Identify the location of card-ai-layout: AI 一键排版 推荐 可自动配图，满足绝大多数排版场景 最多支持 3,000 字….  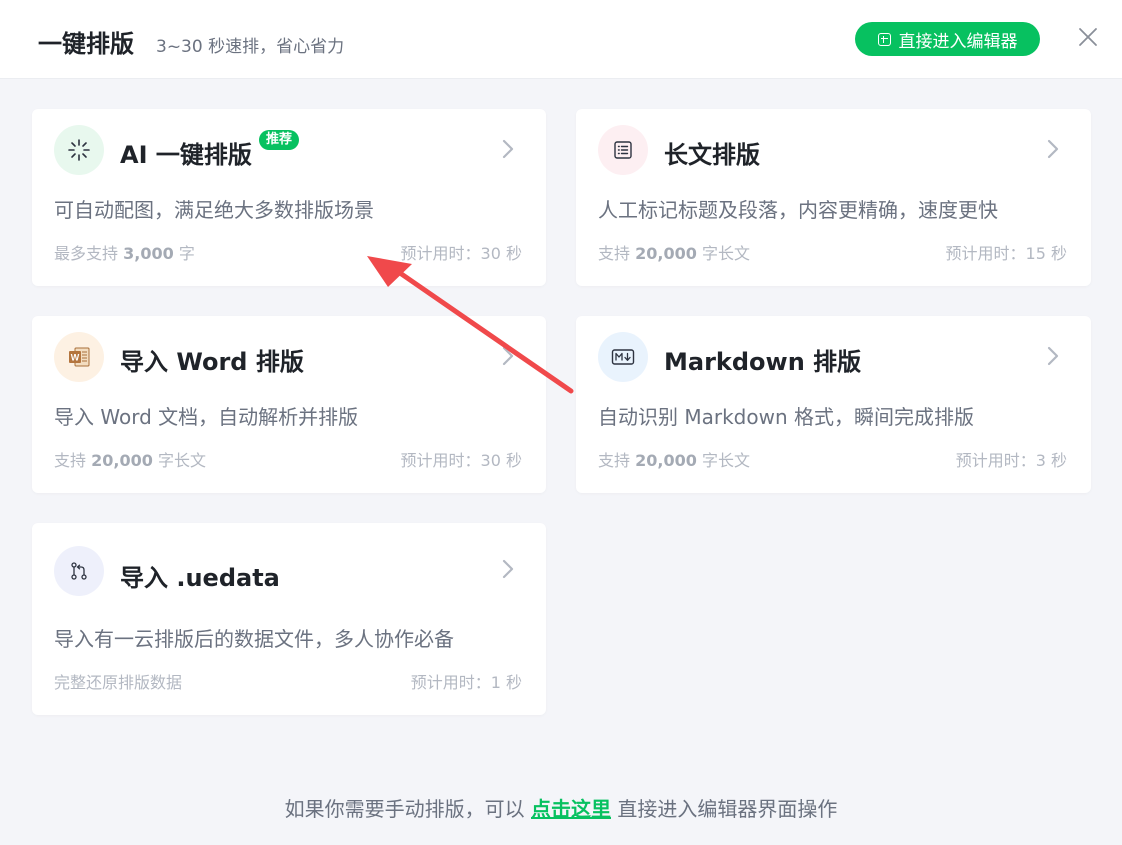
(289, 197).